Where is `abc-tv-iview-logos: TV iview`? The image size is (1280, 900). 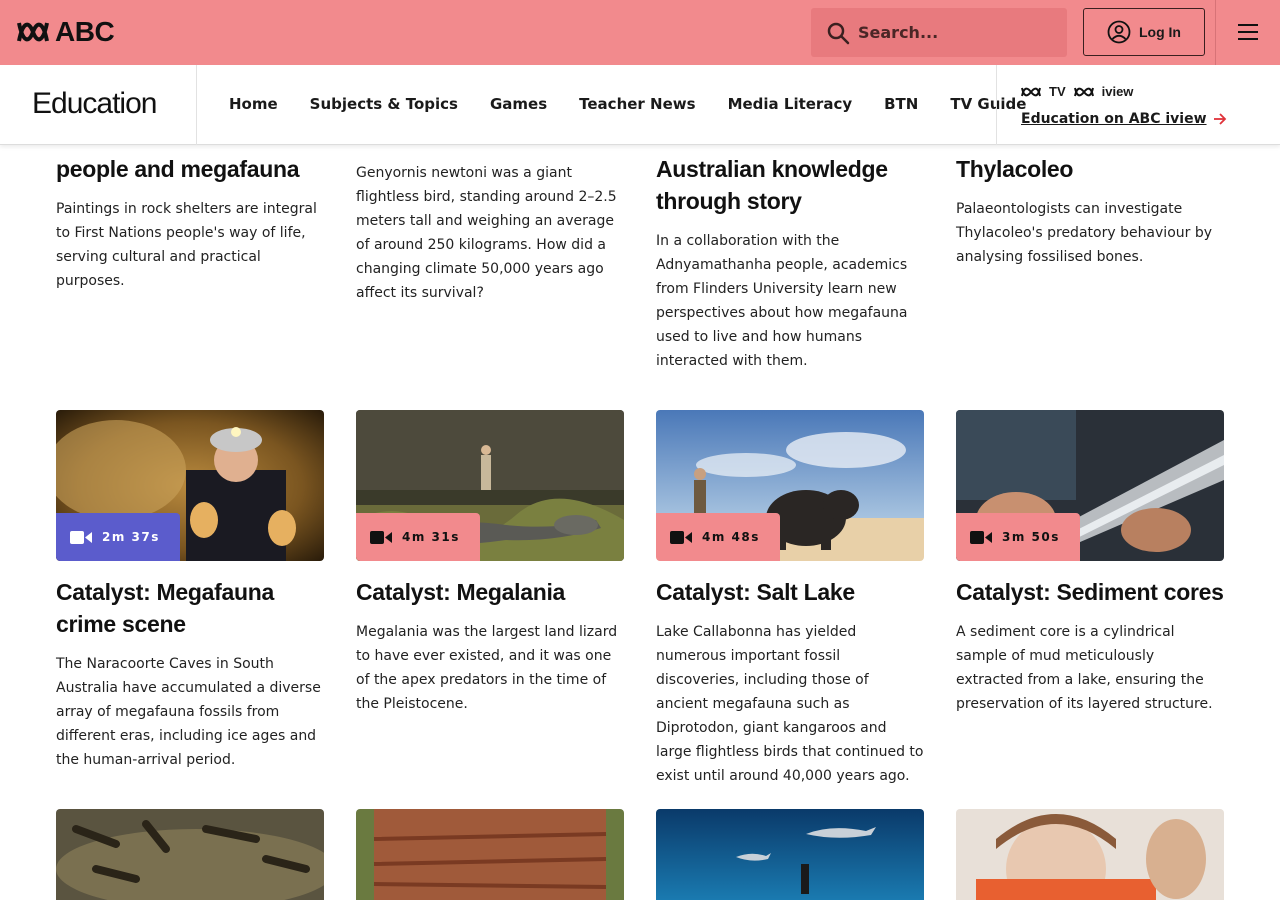
abc-tv-iview-logos: TV iview is located at coordinates (1077, 91).